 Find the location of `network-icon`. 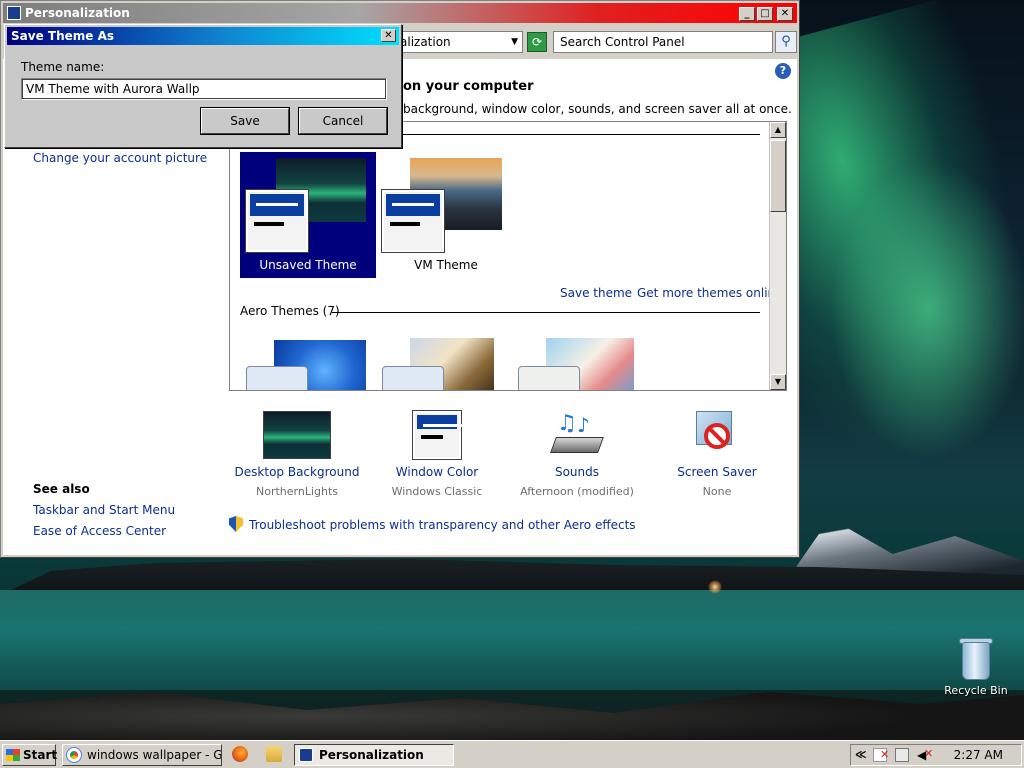

network-icon is located at coordinates (902, 755).